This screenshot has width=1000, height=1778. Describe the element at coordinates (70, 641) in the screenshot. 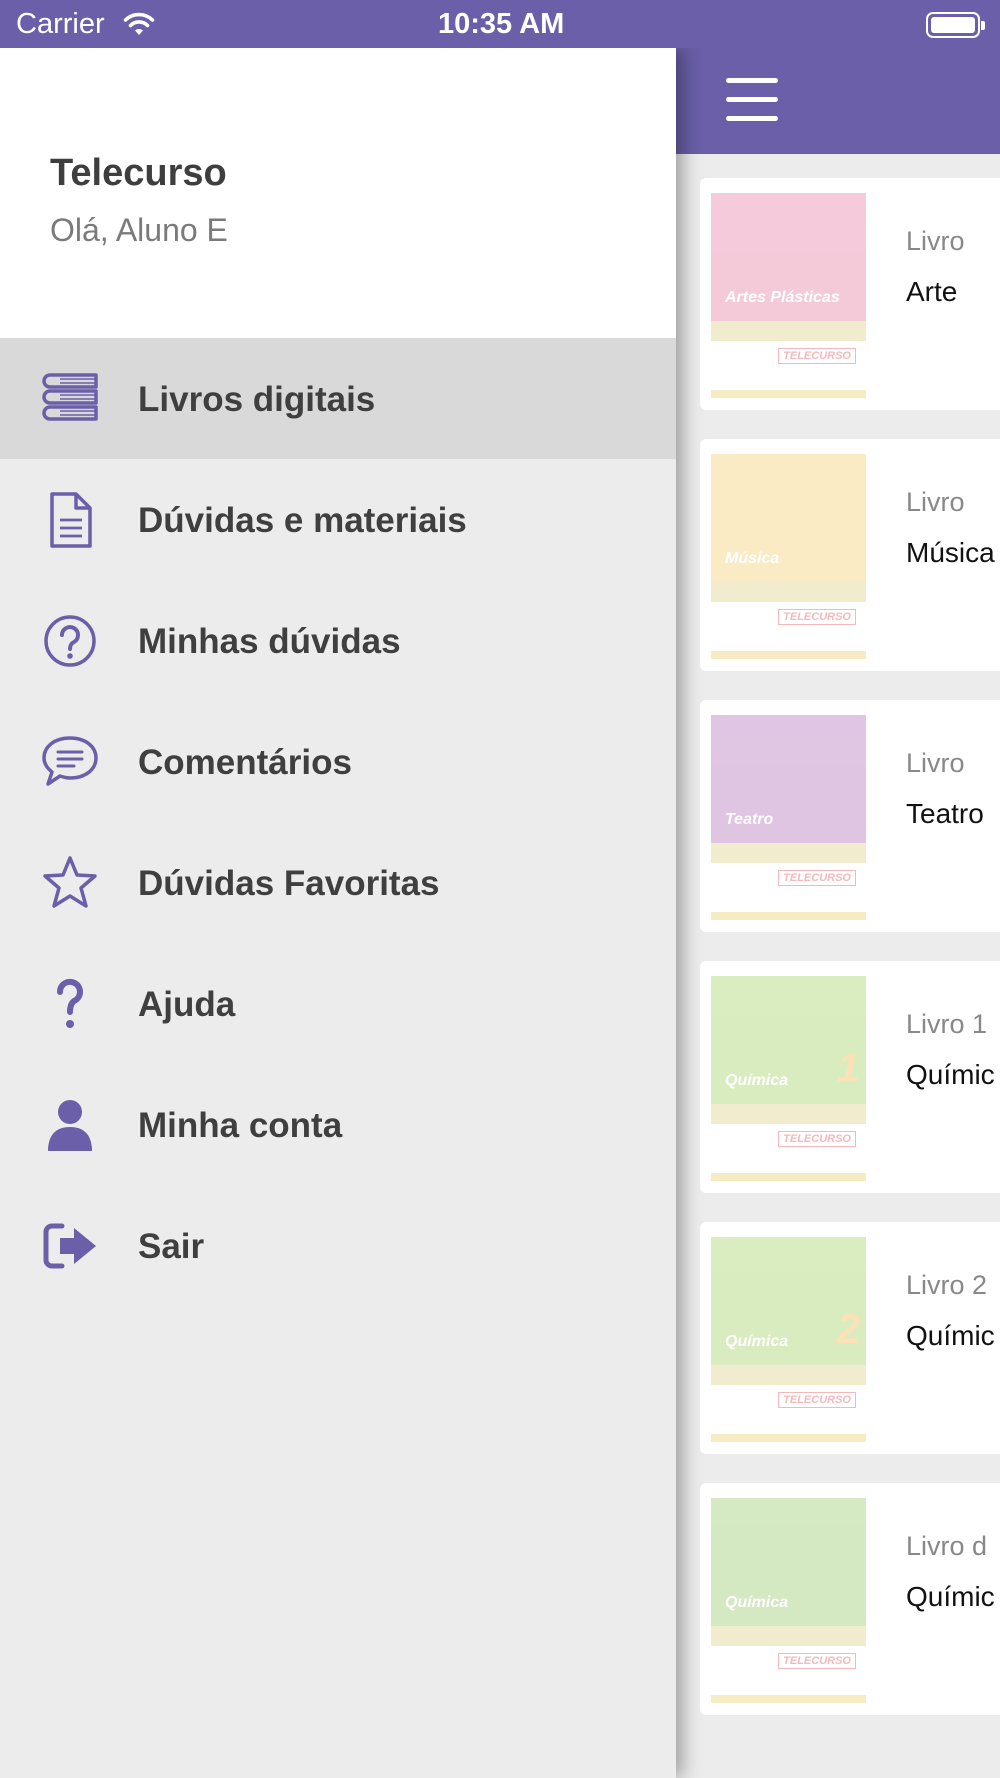

I see `question-circle-icon` at that location.